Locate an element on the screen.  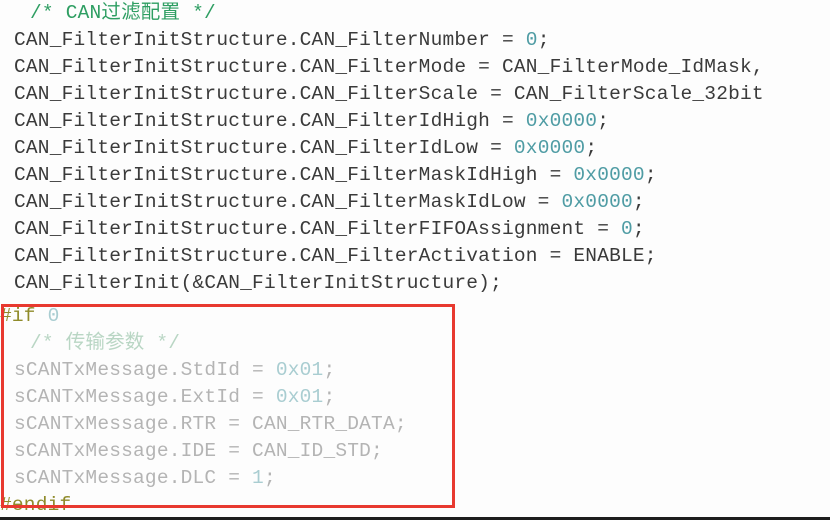
code-line-content: sCANTxMessage.ExtId = 0x01; is located at coordinates (167, 397).